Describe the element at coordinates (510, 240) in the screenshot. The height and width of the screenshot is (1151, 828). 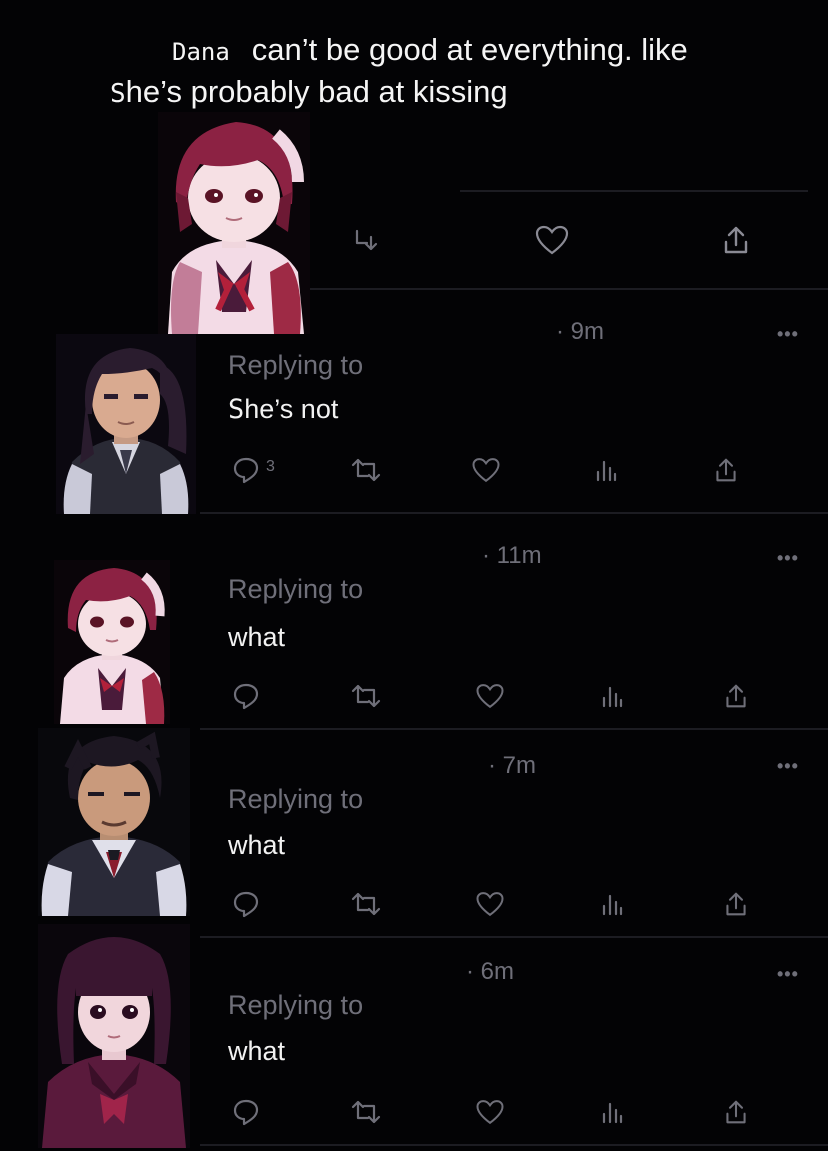
I see `tweet-actions-top` at that location.